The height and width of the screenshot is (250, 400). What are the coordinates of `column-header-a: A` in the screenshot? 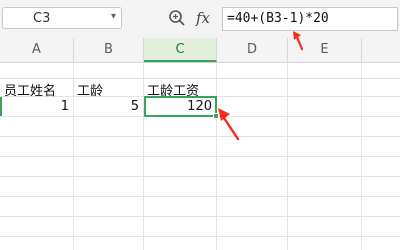 It's located at (37, 50).